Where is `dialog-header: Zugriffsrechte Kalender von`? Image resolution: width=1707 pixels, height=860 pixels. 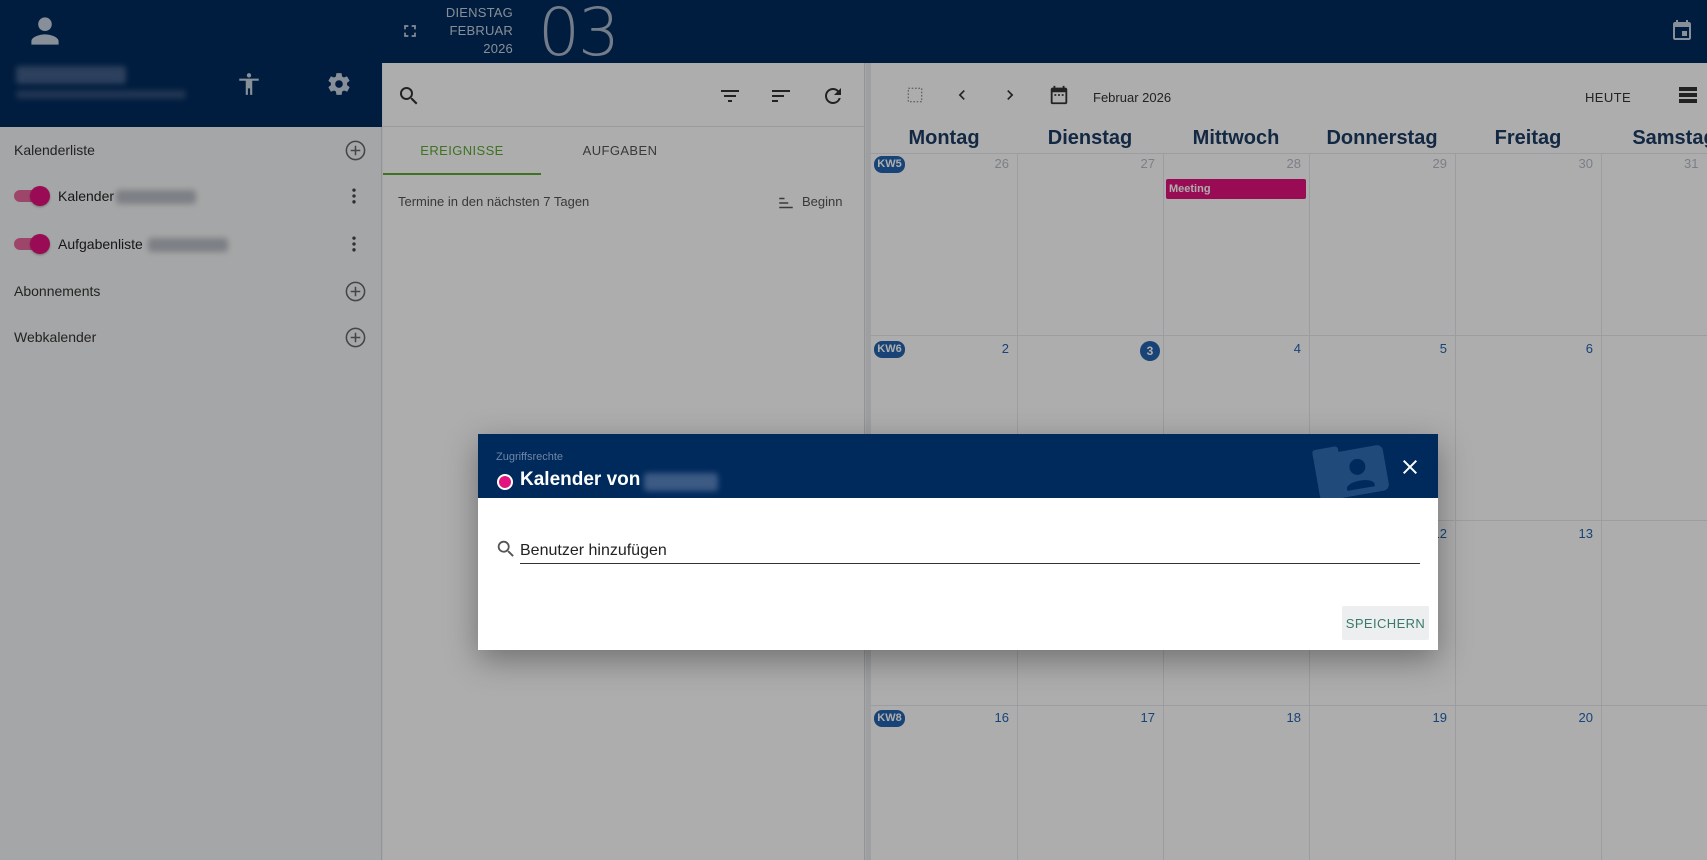
dialog-header: Zugriffsrechte Kalender von is located at coordinates (958, 466).